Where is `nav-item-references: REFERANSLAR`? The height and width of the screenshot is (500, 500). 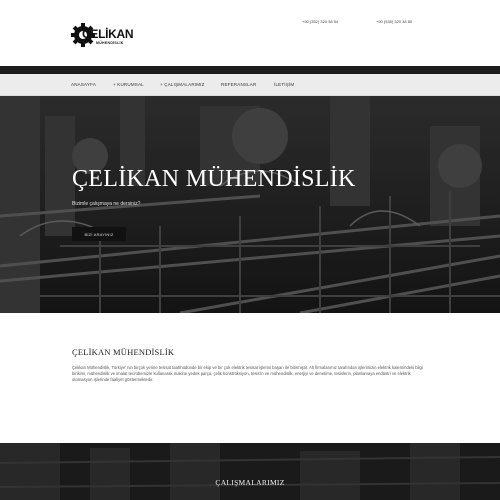
nav-item-references: REFERANSLAR is located at coordinates (238, 84).